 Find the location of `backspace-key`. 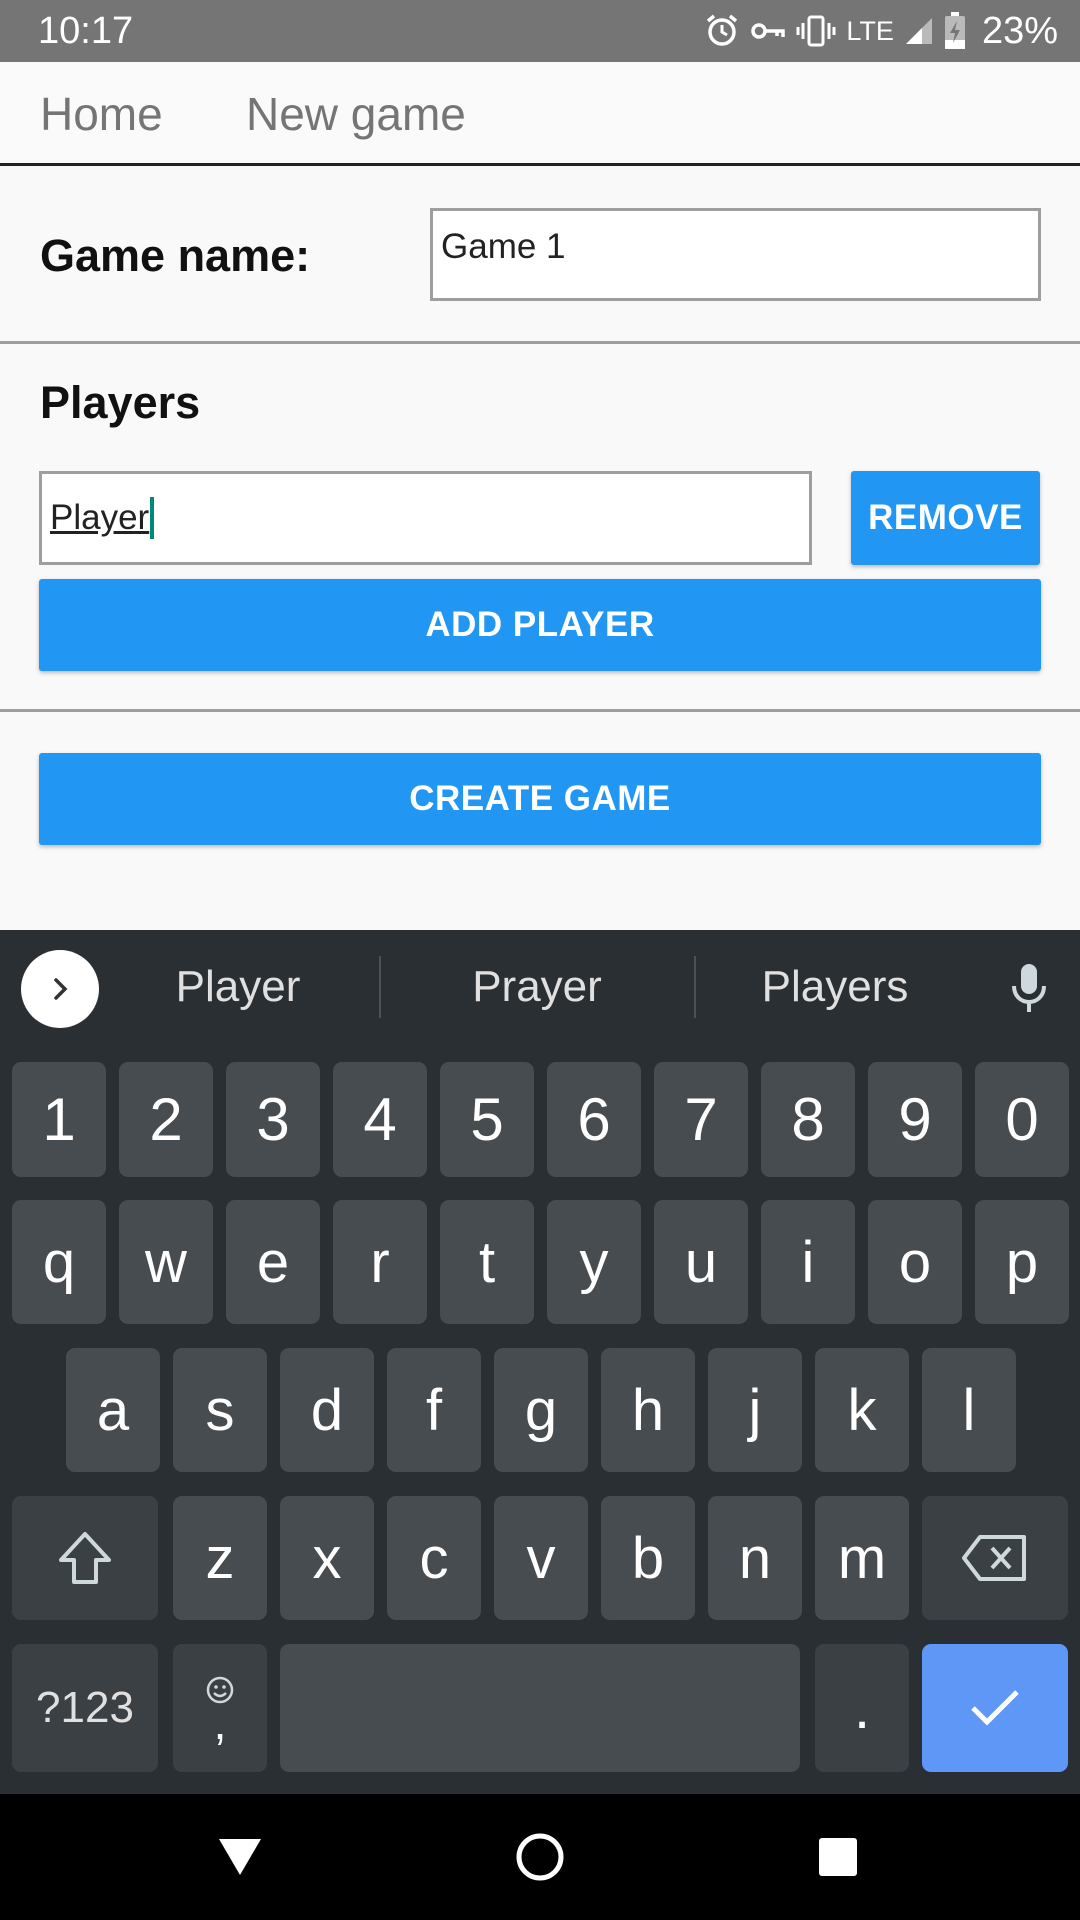

backspace-key is located at coordinates (995, 1558).